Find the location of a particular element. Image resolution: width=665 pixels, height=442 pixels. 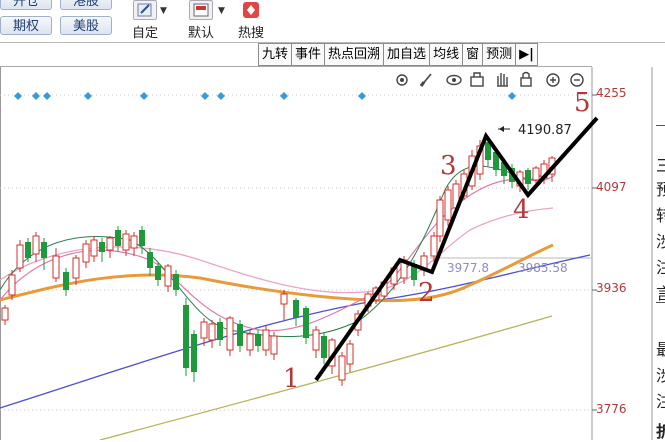

panel-text: 折 is located at coordinates (660, 431).